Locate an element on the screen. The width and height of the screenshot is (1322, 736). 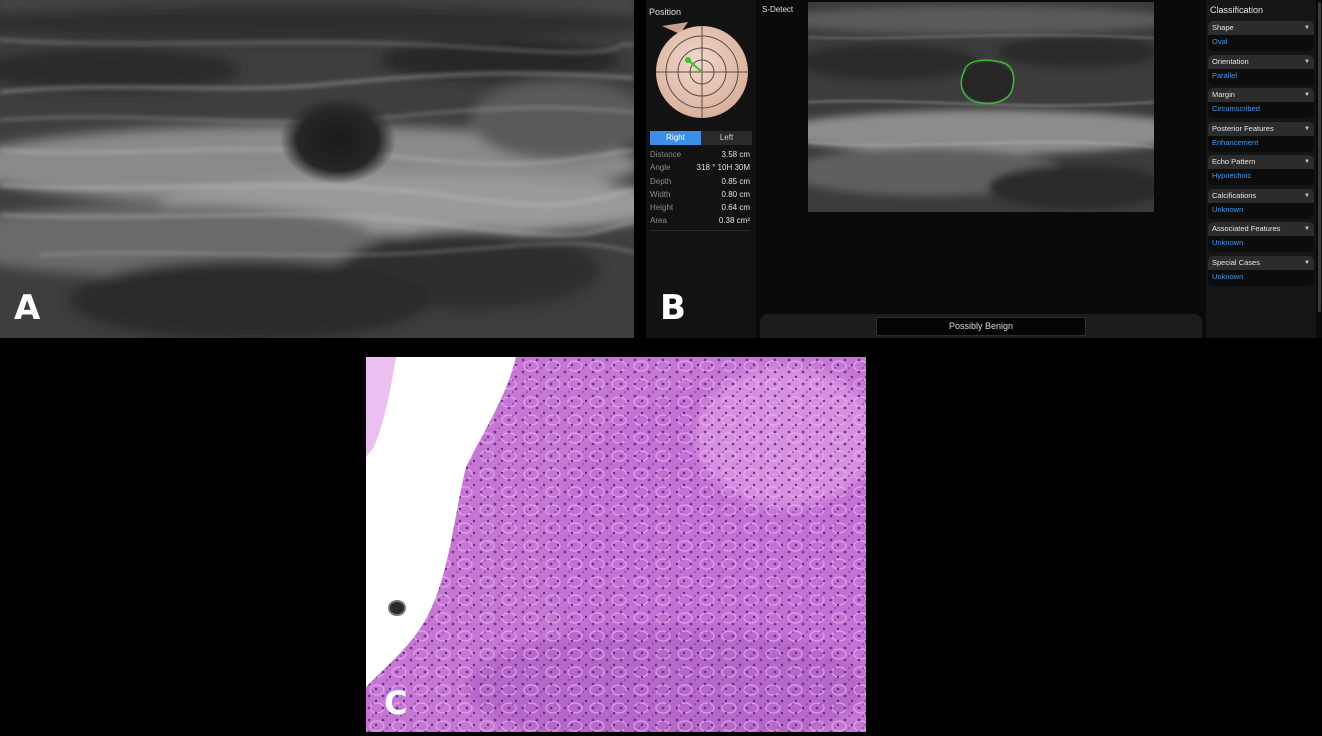
measurement-label: Area is located at coordinates (658, 221).